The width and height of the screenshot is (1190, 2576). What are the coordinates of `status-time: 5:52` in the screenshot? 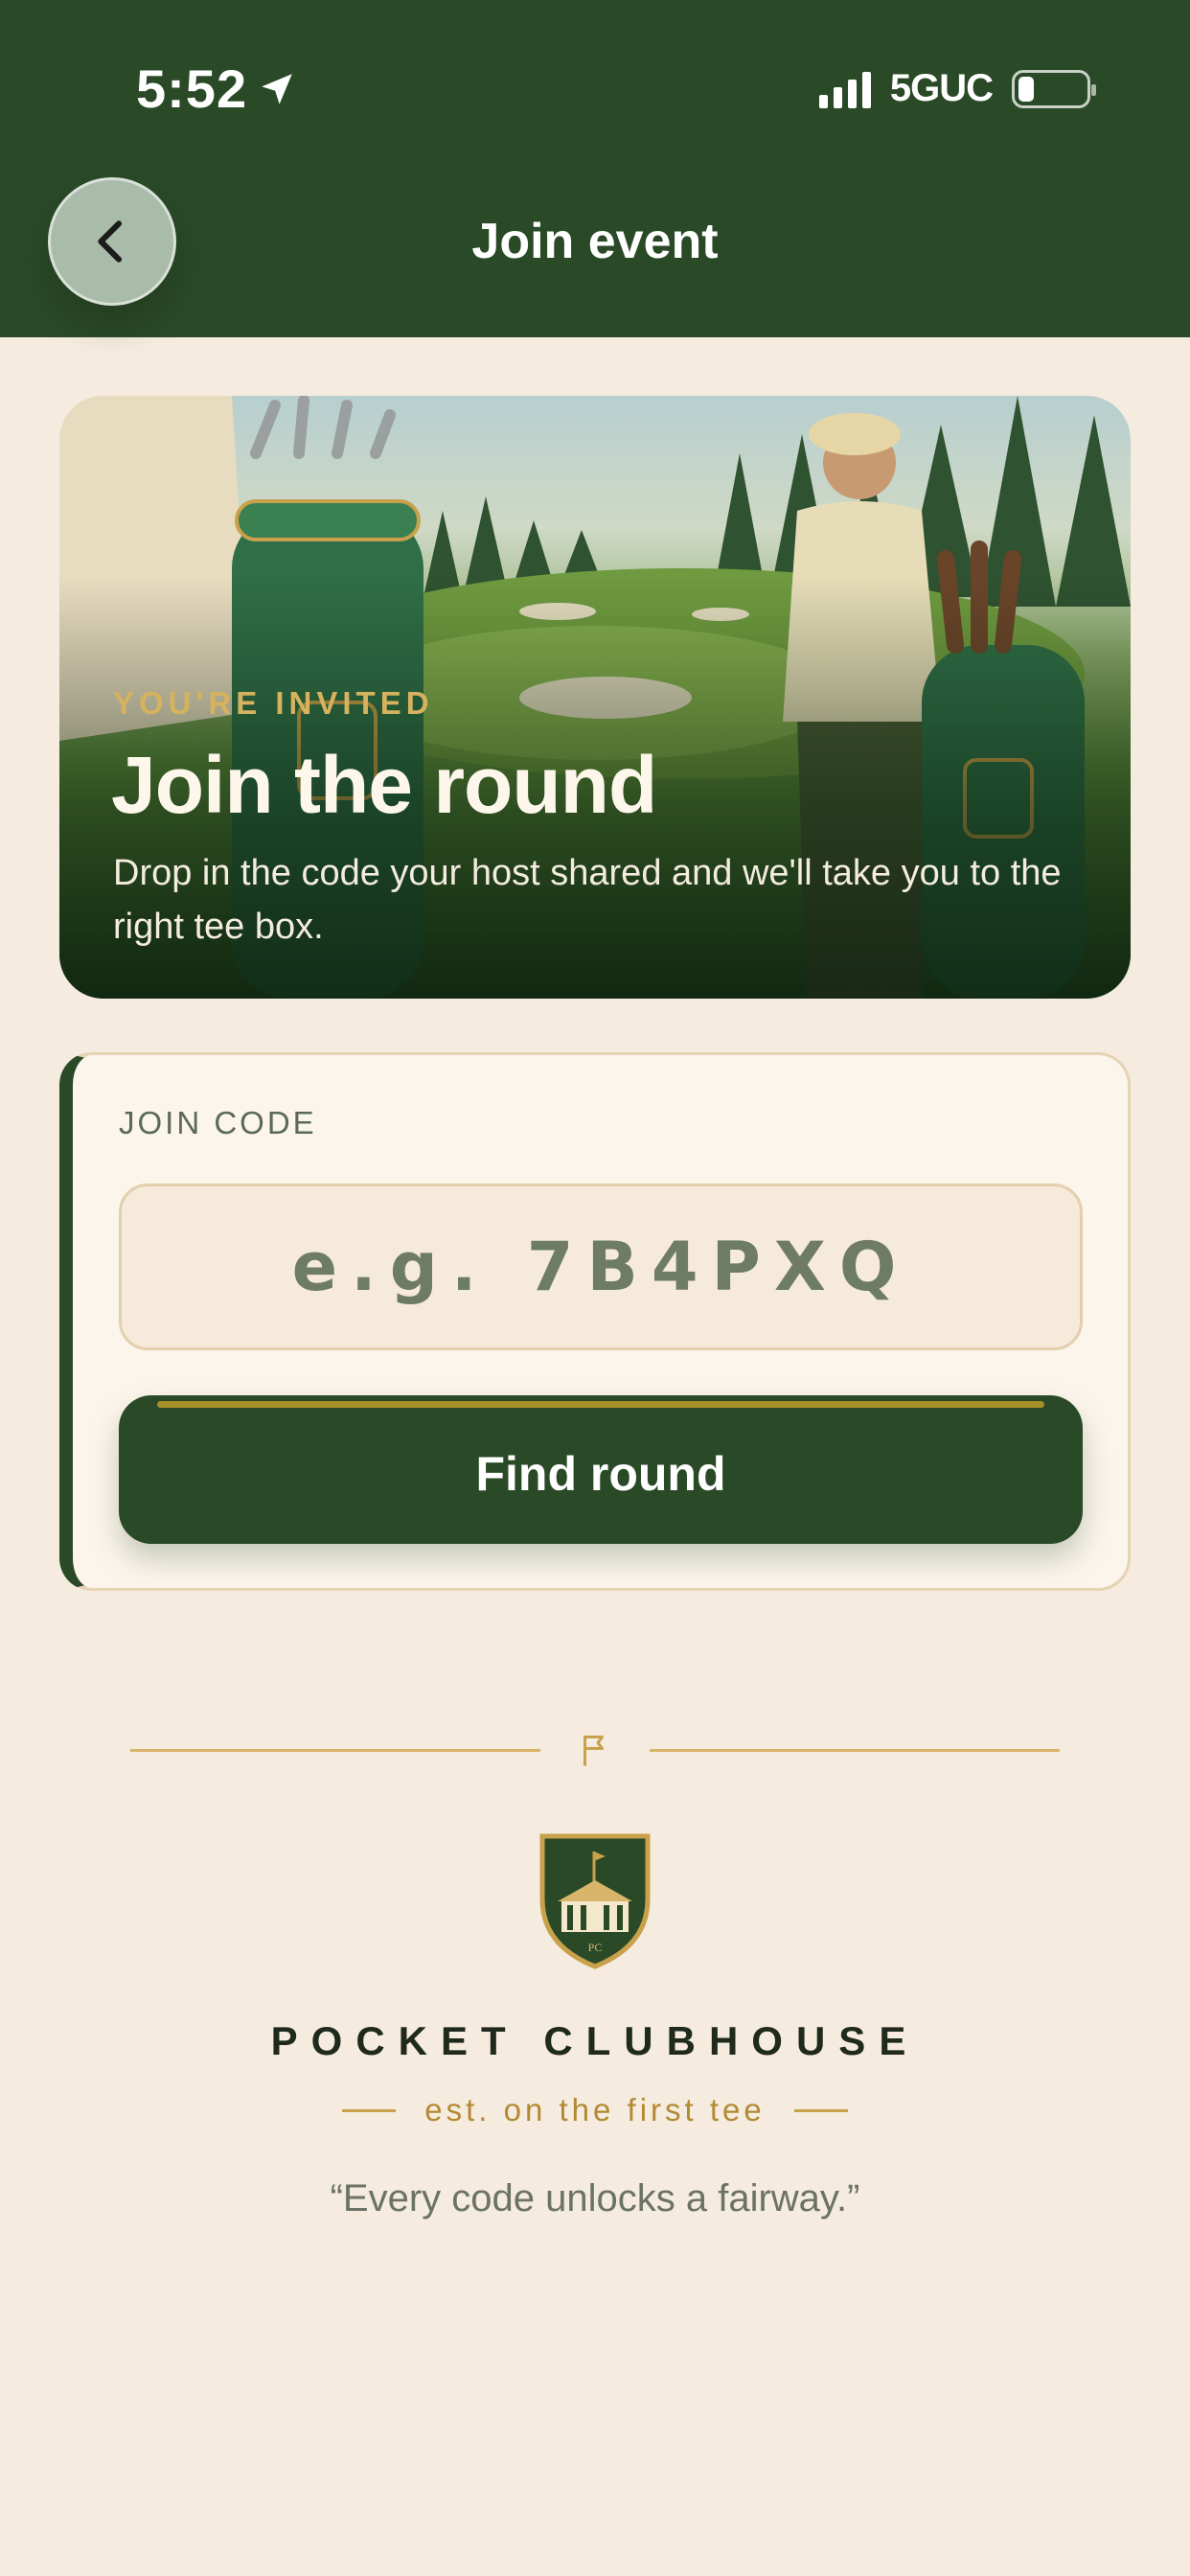 It's located at (217, 89).